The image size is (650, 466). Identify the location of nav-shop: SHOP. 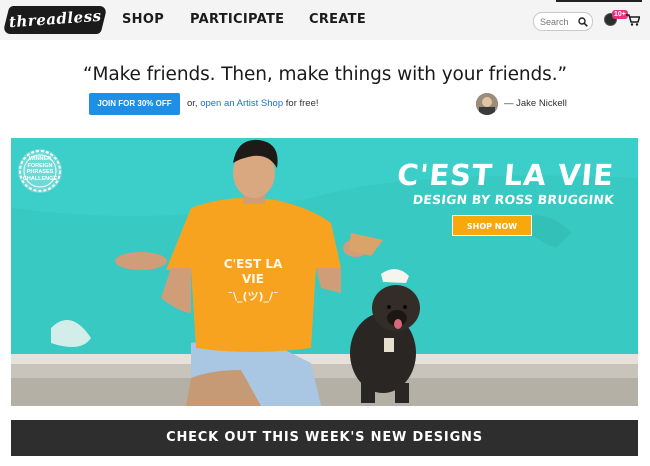
(143, 19).